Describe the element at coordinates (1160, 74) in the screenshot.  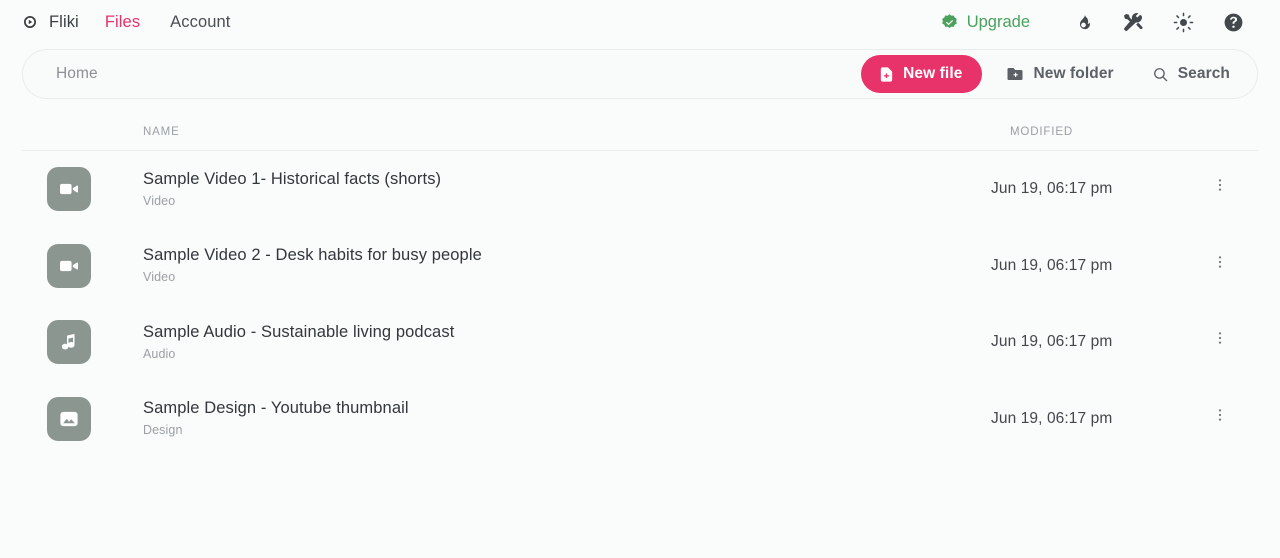
I see `search-icon` at that location.